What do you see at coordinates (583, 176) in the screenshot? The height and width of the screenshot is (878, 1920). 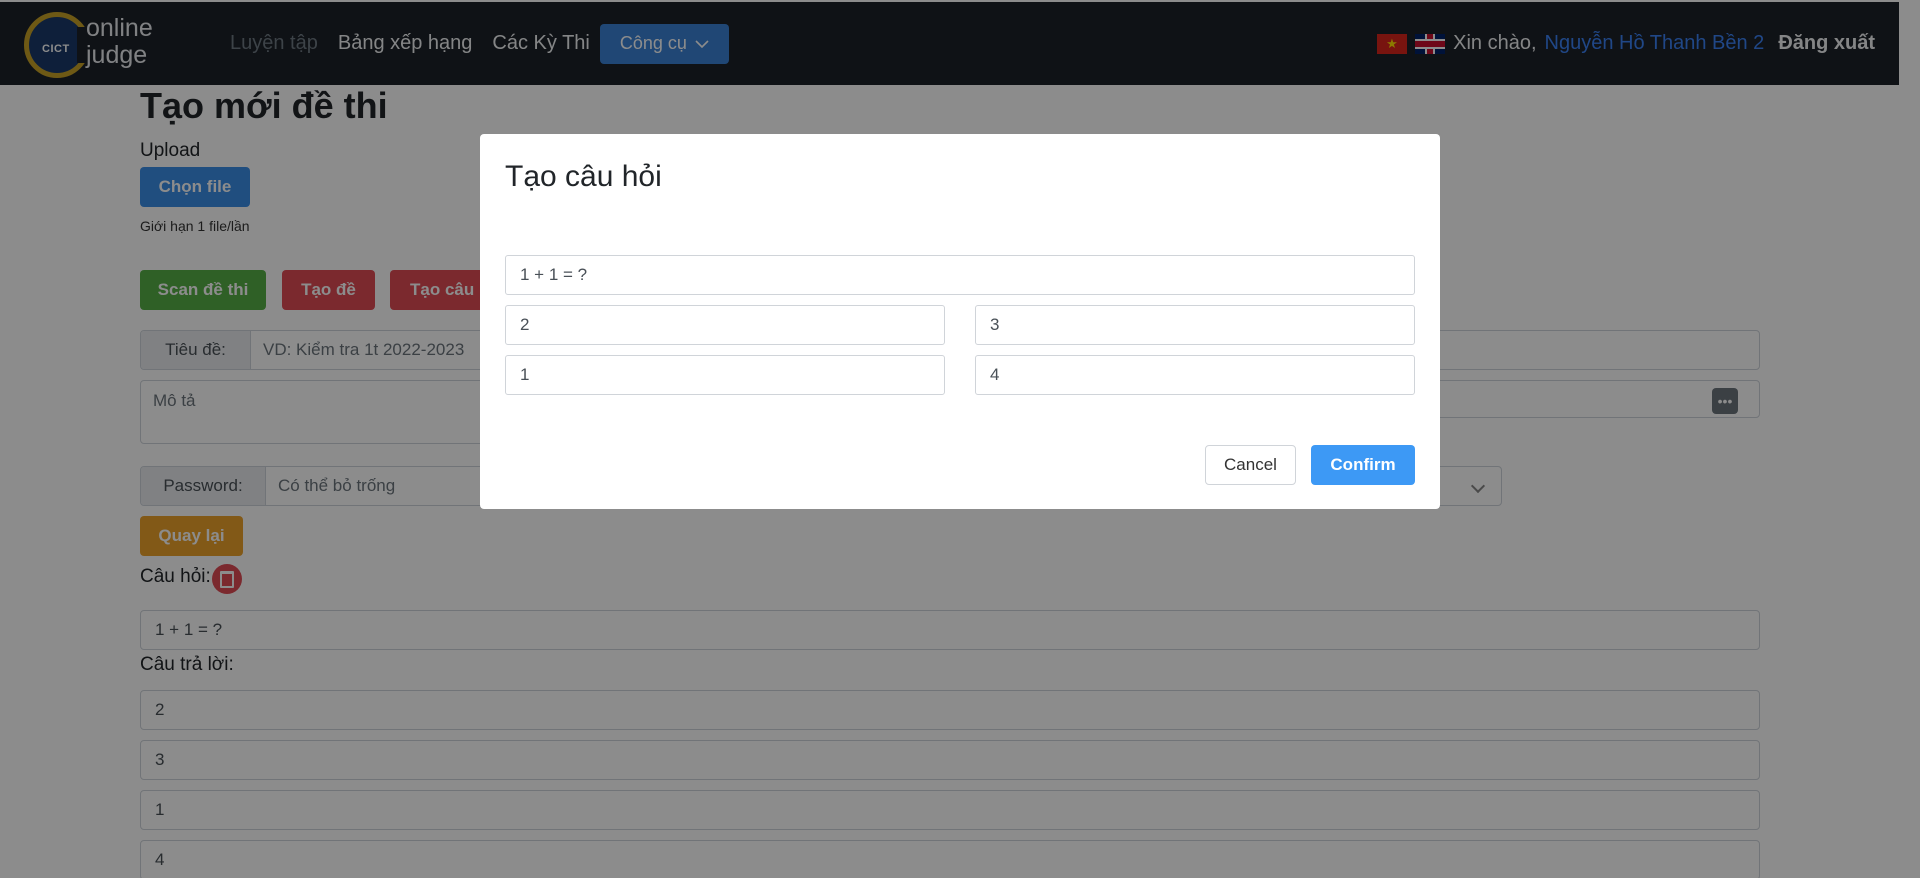 I see `modal-title: Tạo câu hỏi` at bounding box center [583, 176].